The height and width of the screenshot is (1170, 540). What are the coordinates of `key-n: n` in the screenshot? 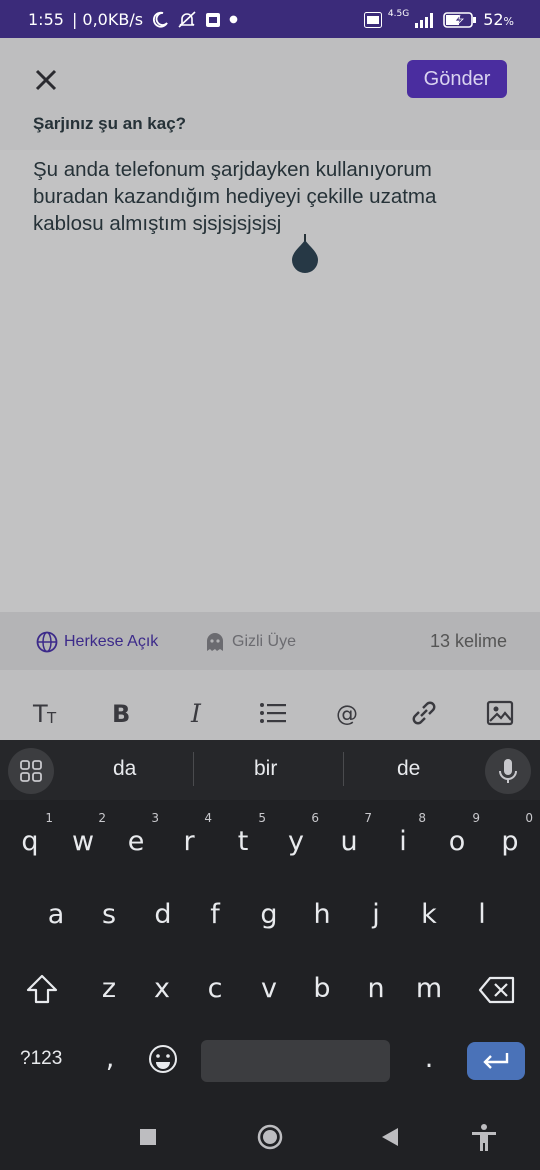 It's located at (376, 988).